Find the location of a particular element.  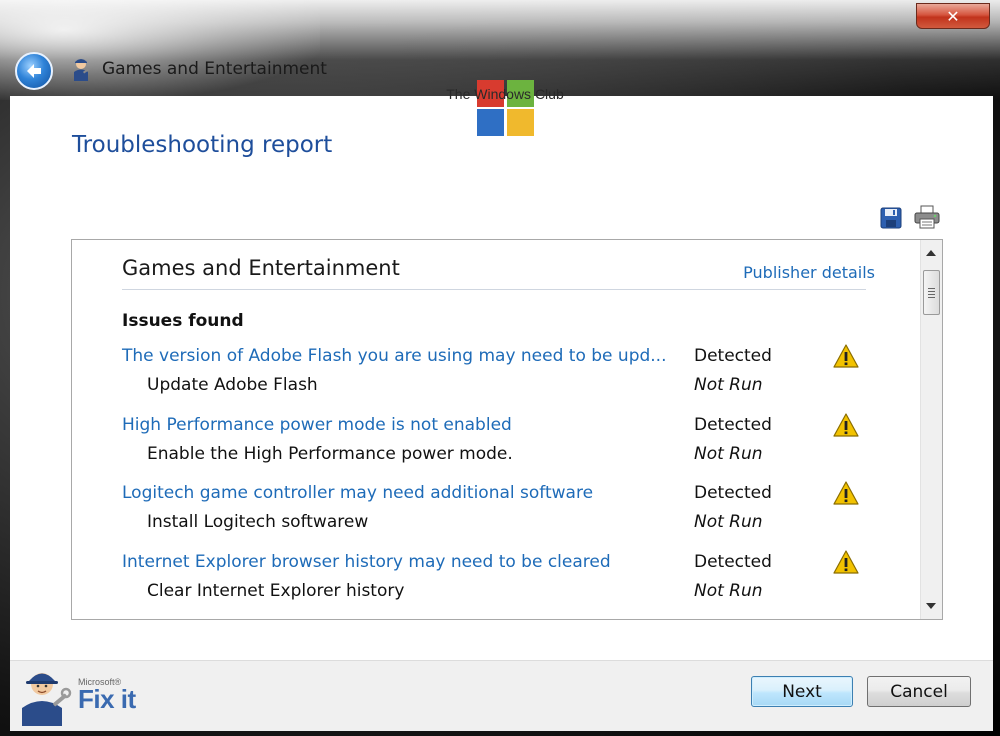

window-title: Games and Entertainment is located at coordinates (214, 69).